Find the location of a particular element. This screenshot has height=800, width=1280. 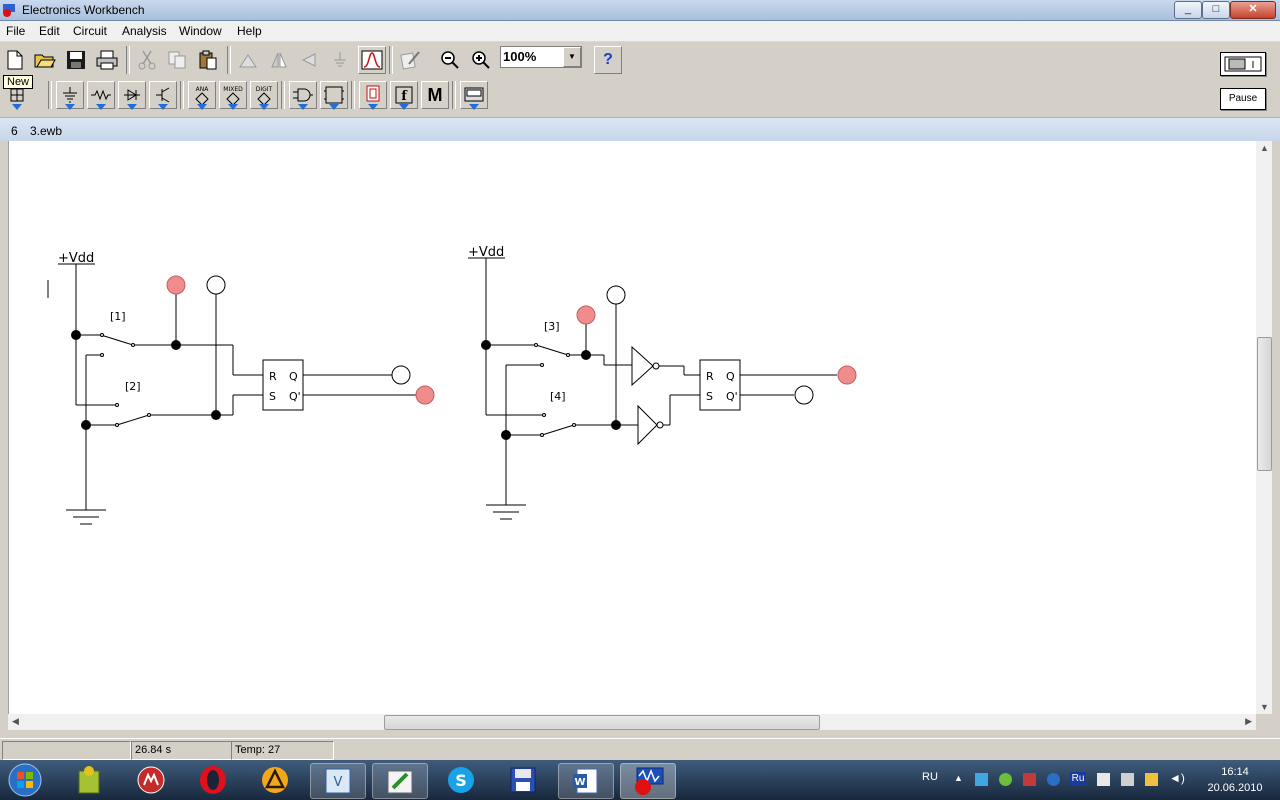

open-folder-icon is located at coordinates (45, 60).